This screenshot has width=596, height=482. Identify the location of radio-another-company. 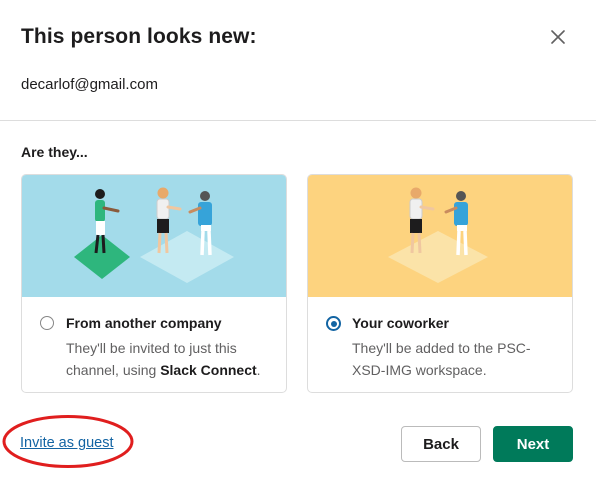
(47, 323).